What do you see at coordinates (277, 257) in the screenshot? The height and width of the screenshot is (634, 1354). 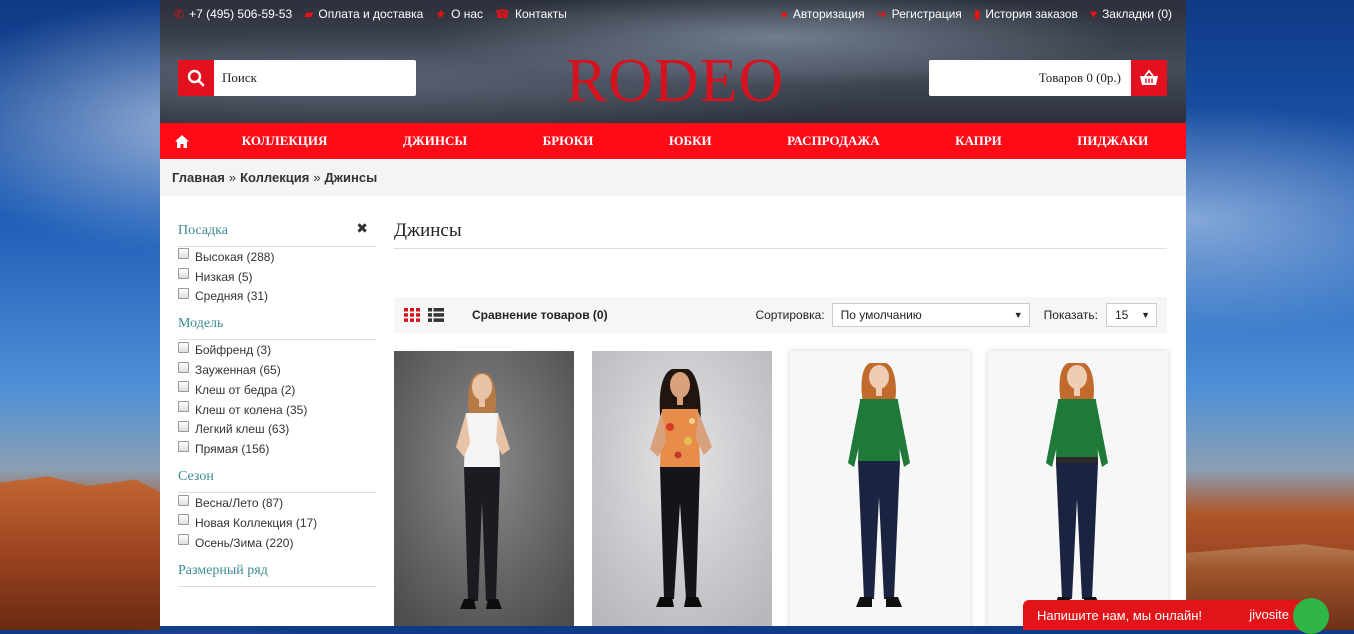 I see `filter-option: Высокая (288)` at bounding box center [277, 257].